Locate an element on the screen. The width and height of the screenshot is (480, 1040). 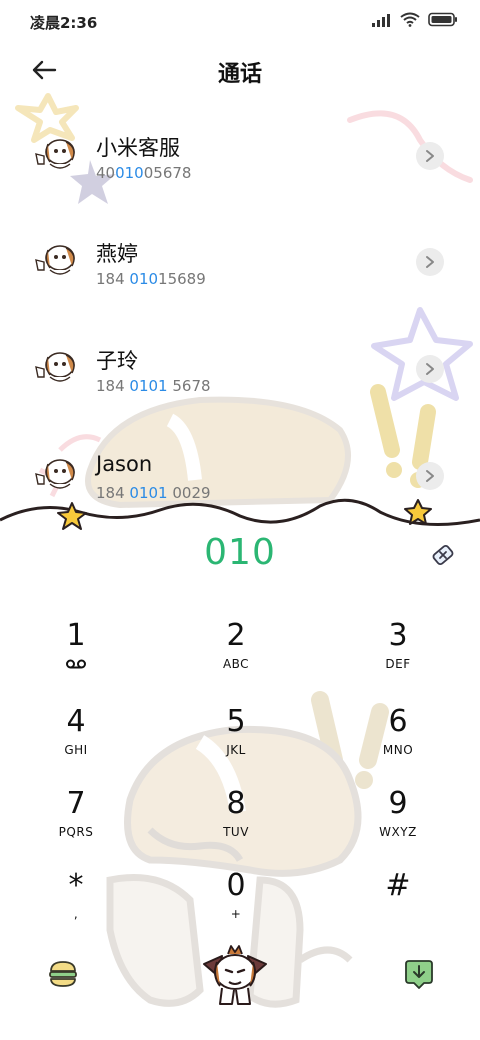
status-icons is located at coordinates (415, 19).